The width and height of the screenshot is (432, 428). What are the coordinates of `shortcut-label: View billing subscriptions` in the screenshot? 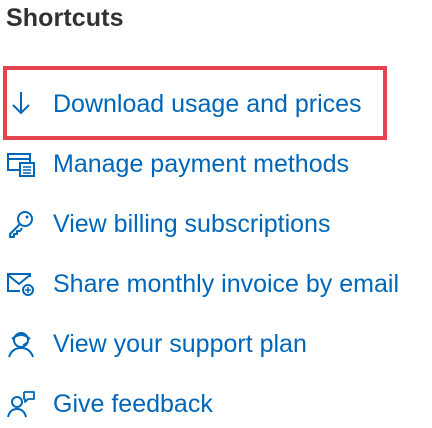 It's located at (192, 223).